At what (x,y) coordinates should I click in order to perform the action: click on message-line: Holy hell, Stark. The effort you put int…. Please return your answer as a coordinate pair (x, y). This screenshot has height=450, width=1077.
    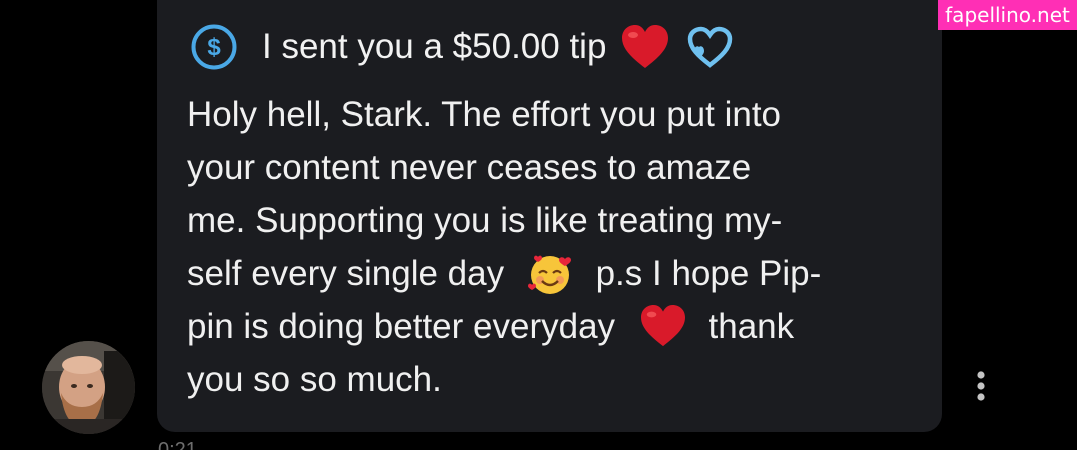
    Looking at the image, I should click on (484, 114).